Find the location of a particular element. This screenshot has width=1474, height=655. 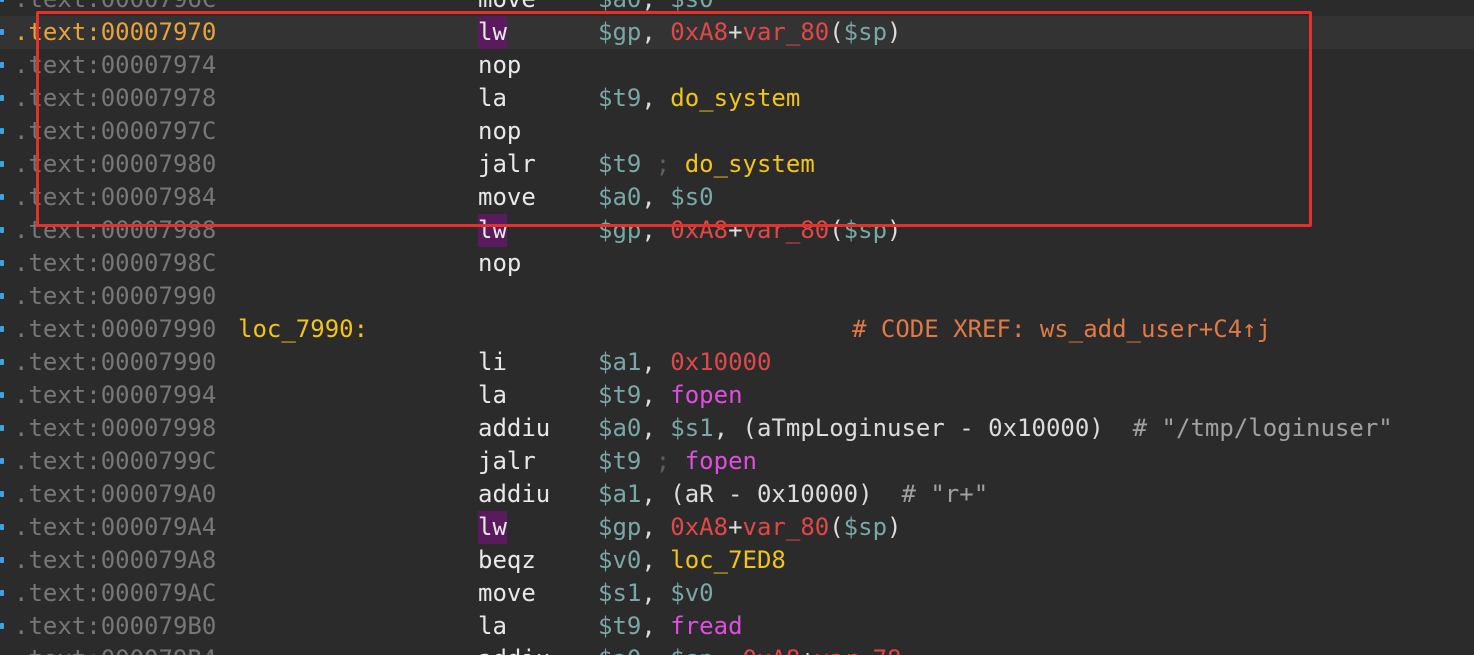

address: .text:000079AC is located at coordinates (115, 593).